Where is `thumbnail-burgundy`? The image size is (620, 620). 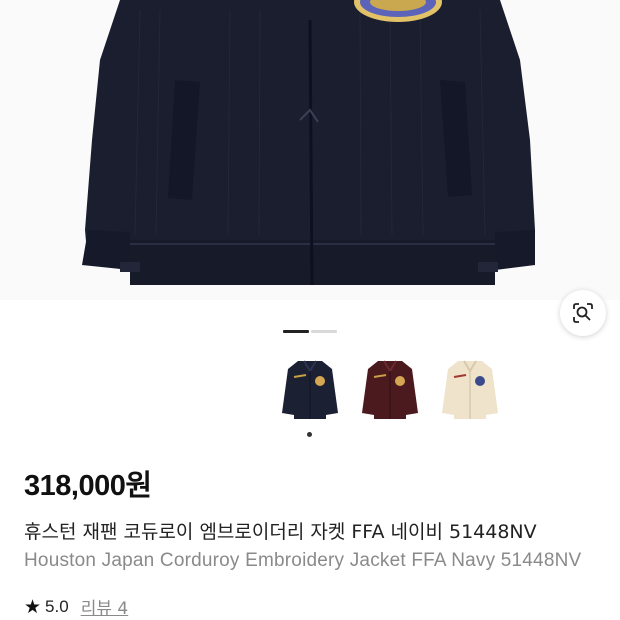
thumbnail-burgundy is located at coordinates (390, 390).